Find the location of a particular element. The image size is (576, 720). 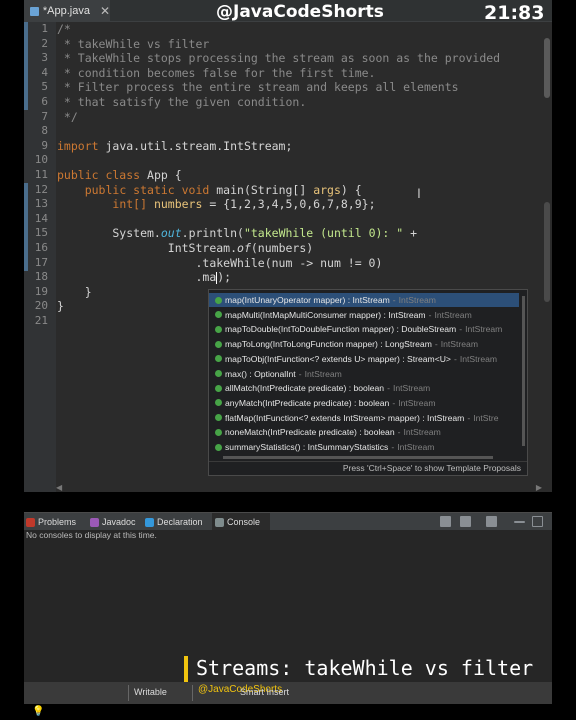

line-number: 21 is located at coordinates (41, 320).